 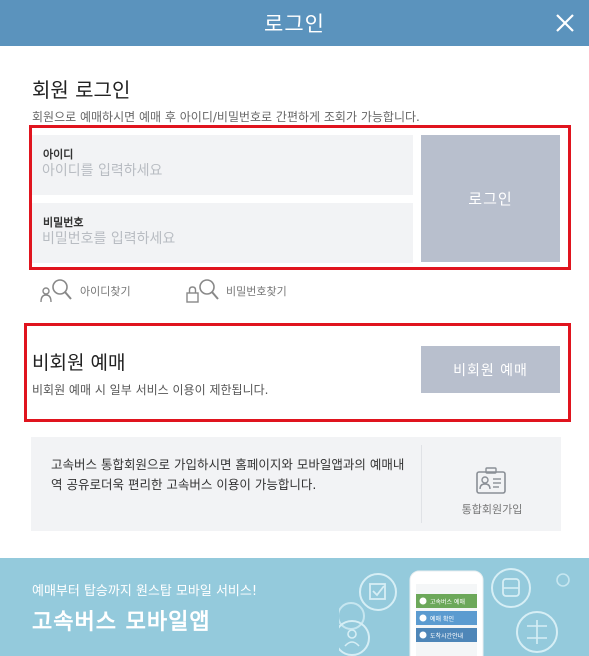 I want to click on user-search-icon, so click(x=56, y=291).